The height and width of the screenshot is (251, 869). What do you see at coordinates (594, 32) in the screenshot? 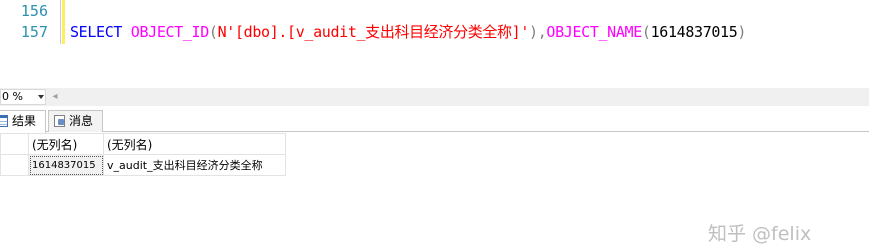
I see `sql-function: OBJECT_NAME` at bounding box center [594, 32].